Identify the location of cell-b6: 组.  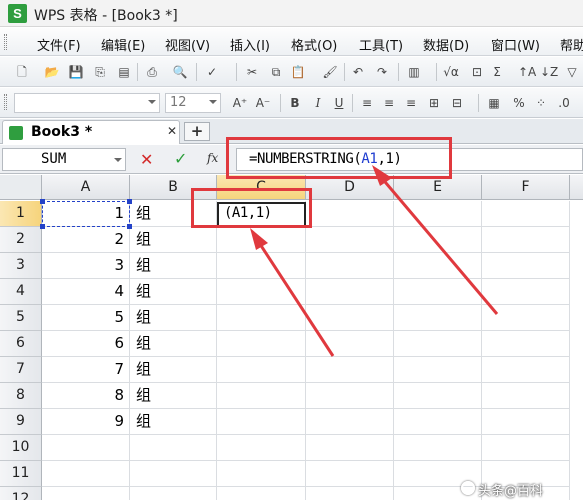
(173, 344).